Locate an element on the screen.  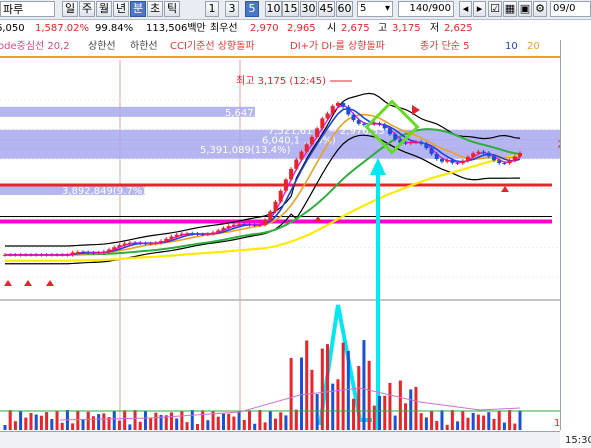
arrow-right-icon: ▸ is located at coordinates (479, 9).